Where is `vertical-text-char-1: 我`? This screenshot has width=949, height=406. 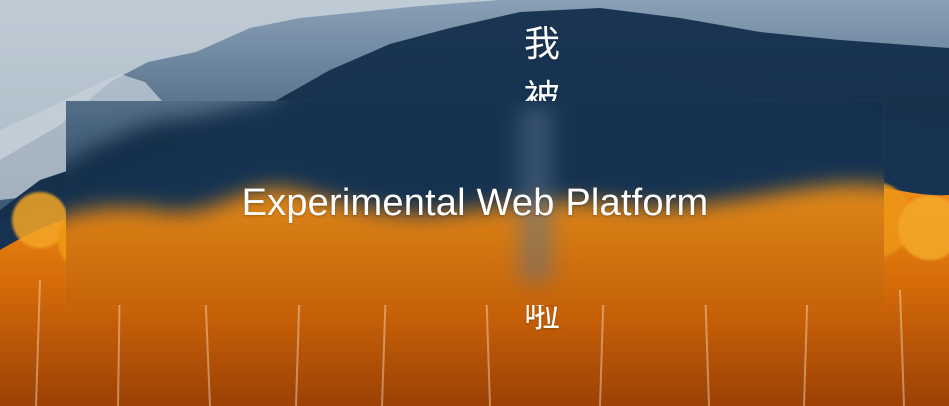 vertical-text-char-1: 我 is located at coordinates (541, 44).